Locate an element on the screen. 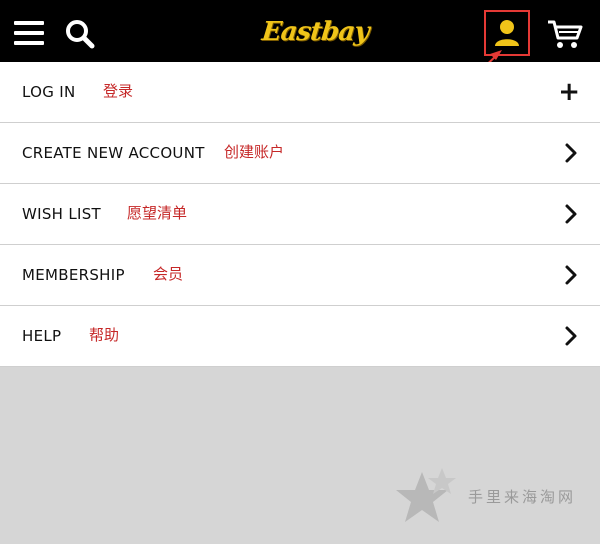  menu-icon is located at coordinates (29, 33).